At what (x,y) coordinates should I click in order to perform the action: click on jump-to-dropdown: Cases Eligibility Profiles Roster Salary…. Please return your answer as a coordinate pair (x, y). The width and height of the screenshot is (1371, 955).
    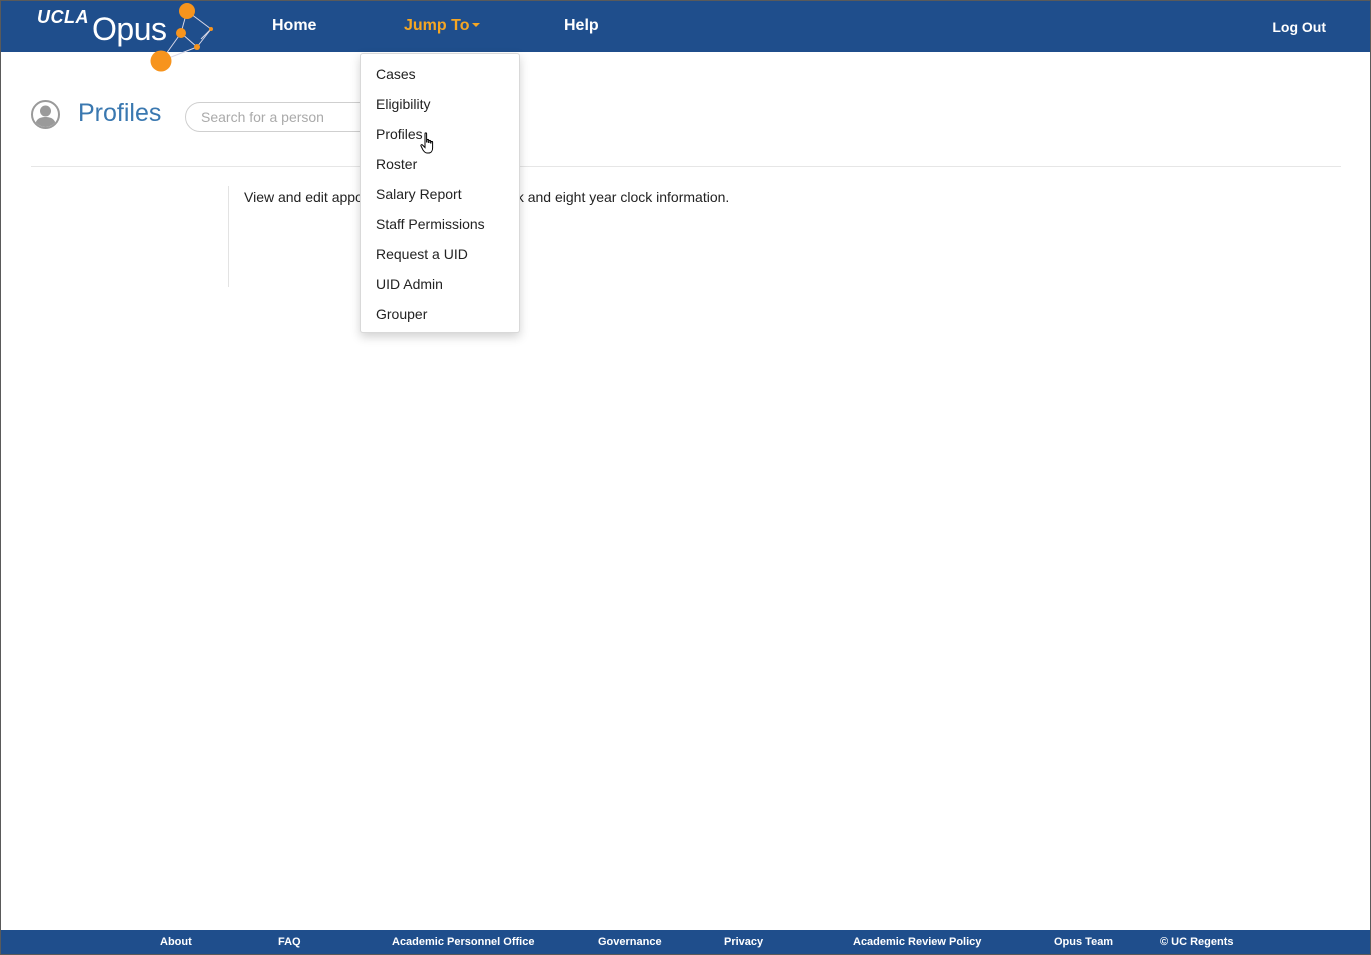
    Looking at the image, I should click on (440, 193).